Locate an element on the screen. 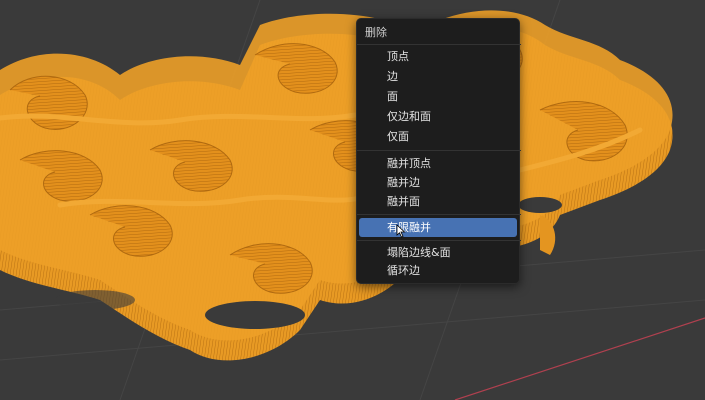  menu-item-dissolve-vertices: 融并顶点 is located at coordinates (438, 163).